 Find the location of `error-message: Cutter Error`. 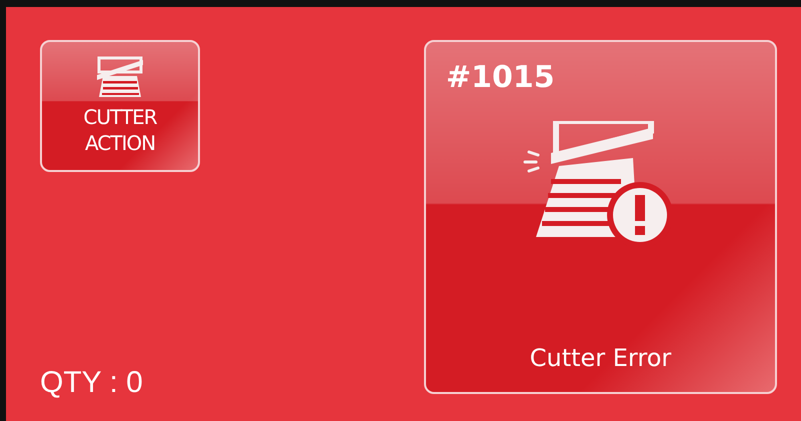

error-message: Cutter Error is located at coordinates (601, 358).